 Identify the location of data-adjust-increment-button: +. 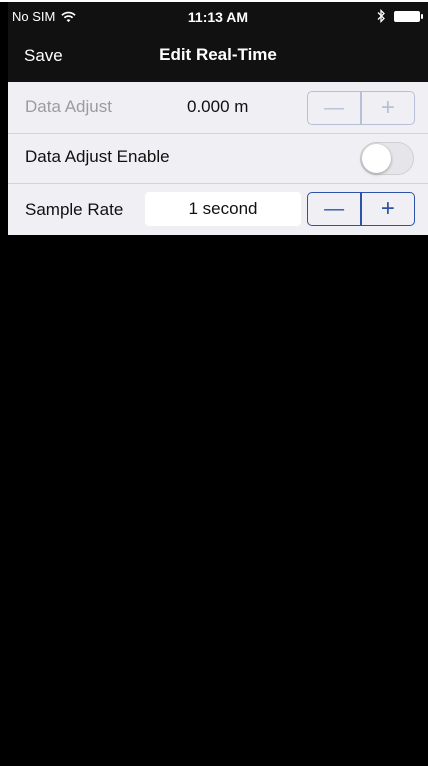
(388, 108).